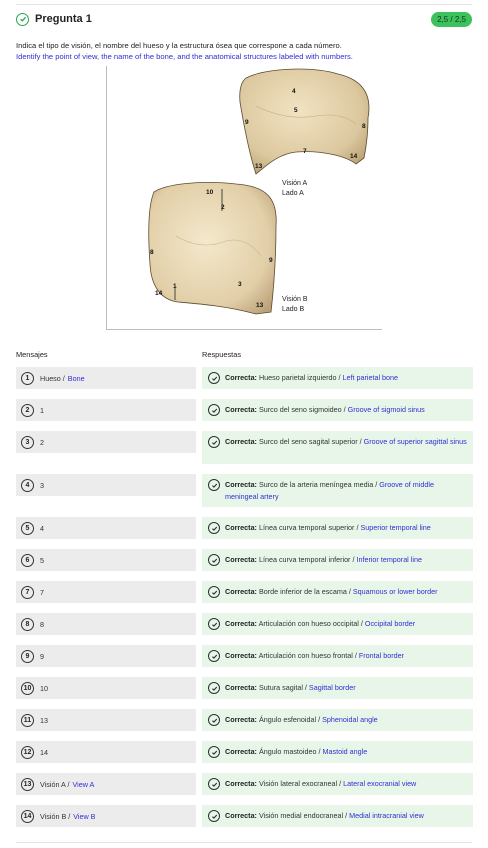 The height and width of the screenshot is (848, 488). What do you see at coordinates (244, 19) in the screenshot?
I see `question-header: Pregunta 1 2,5 / 2,5` at bounding box center [244, 19].